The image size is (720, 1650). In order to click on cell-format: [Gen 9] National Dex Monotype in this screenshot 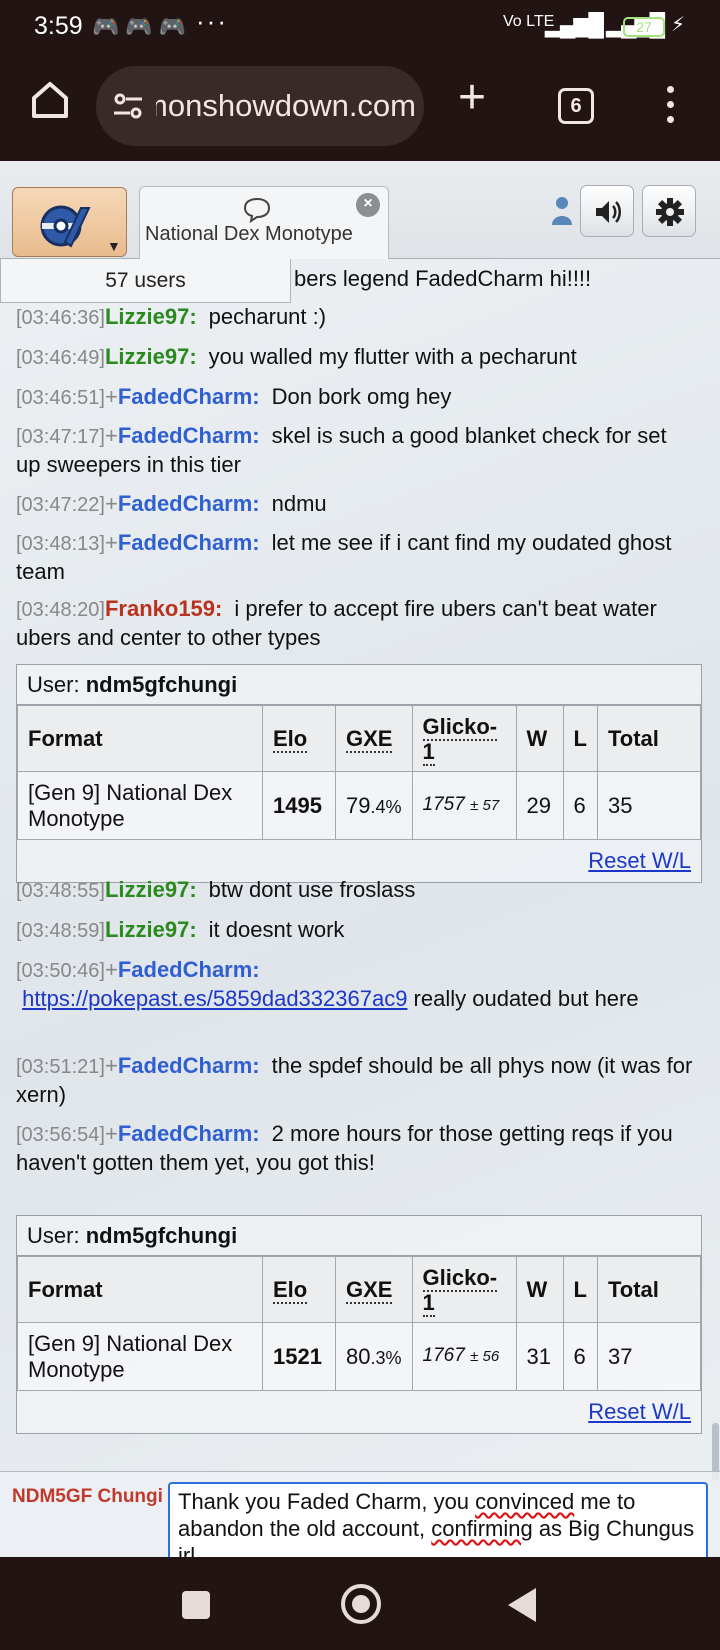, I will do `click(140, 1356)`.